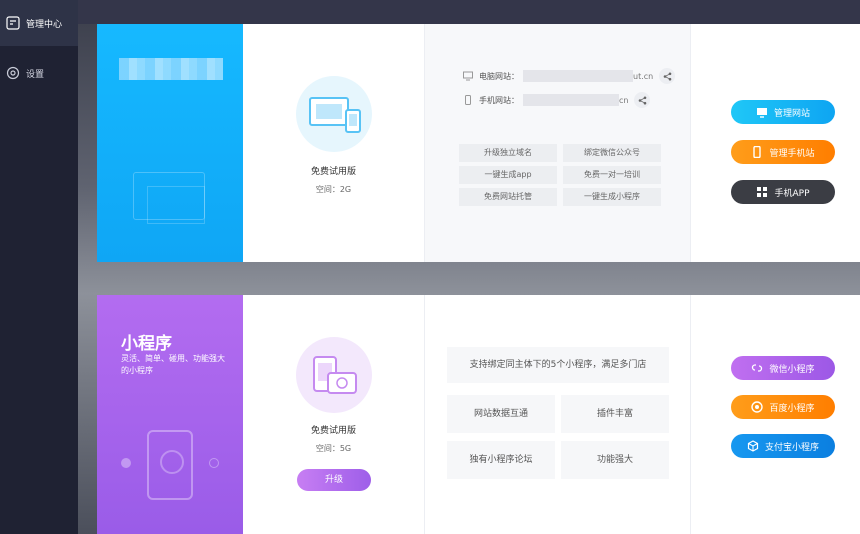 This screenshot has width=860, height=534. I want to click on feature-button: 绑定微信公众号, so click(612, 153).